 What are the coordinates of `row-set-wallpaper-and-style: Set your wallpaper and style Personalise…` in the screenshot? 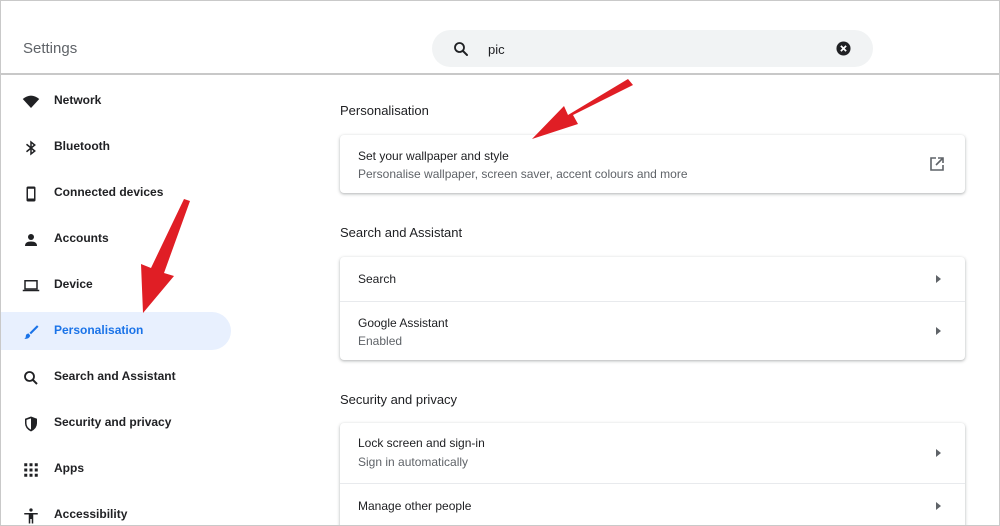 It's located at (652, 164).